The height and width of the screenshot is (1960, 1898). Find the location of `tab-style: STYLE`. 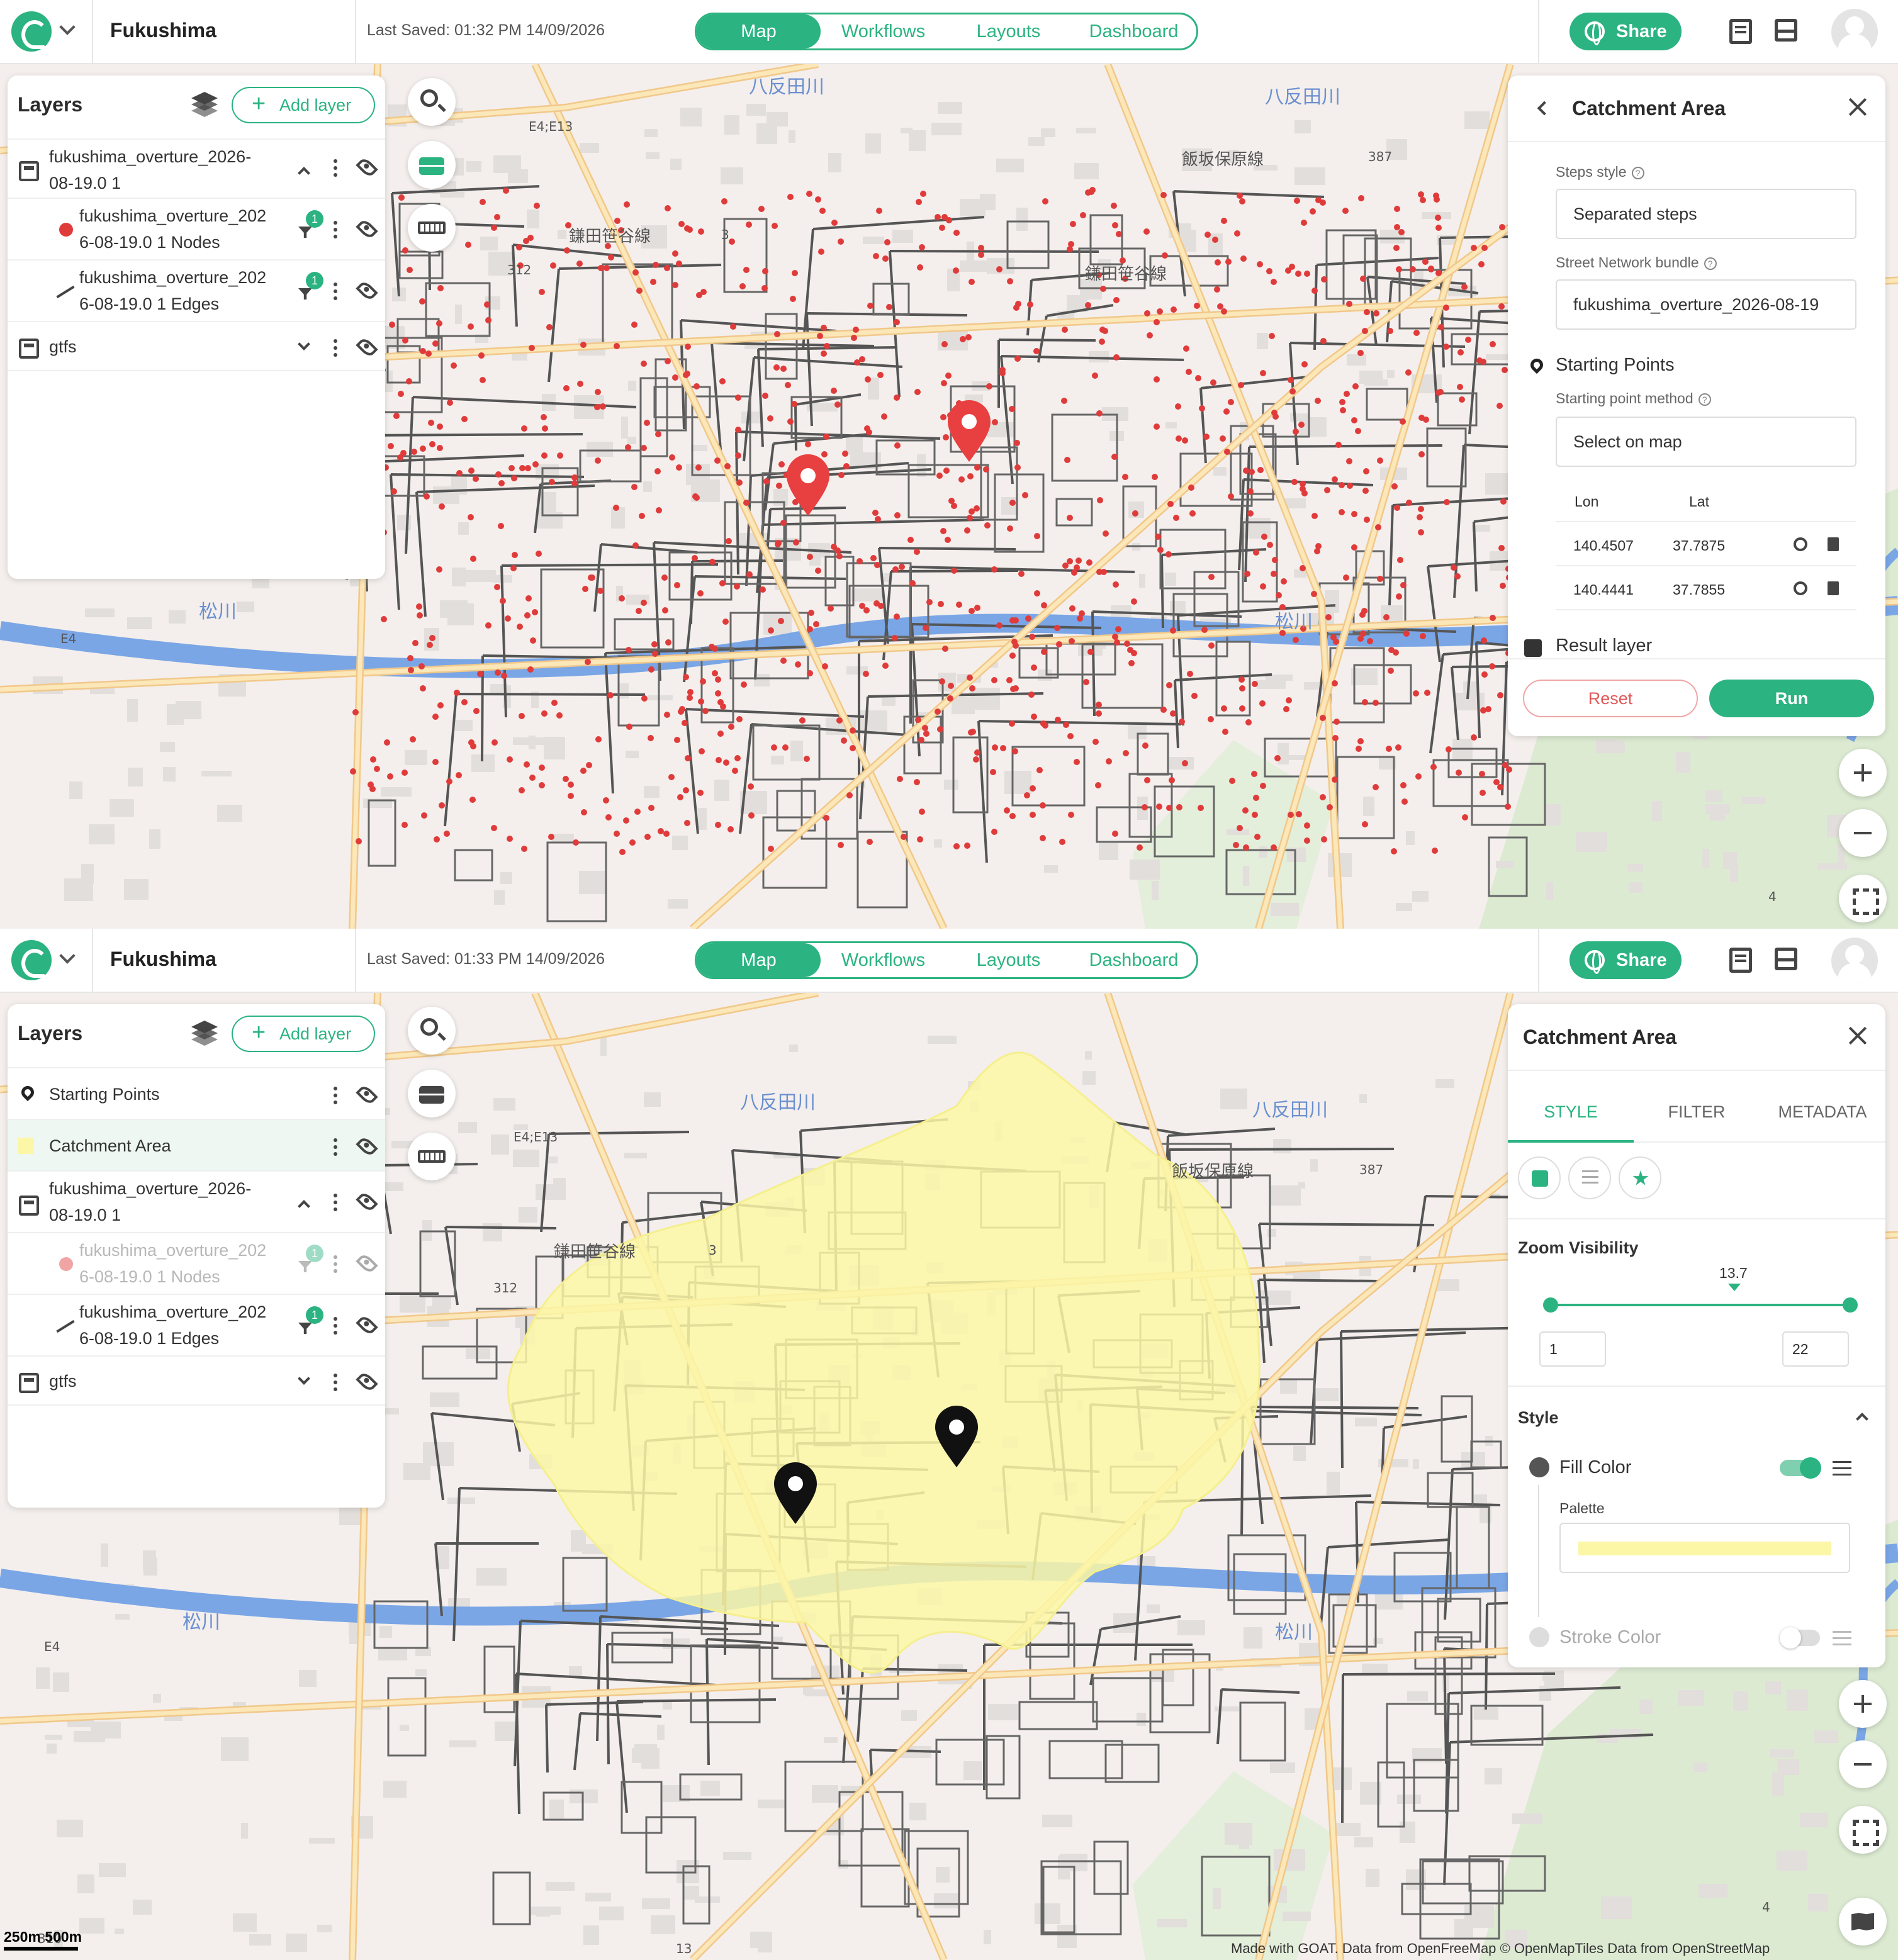

tab-style: STYLE is located at coordinates (1571, 1112).